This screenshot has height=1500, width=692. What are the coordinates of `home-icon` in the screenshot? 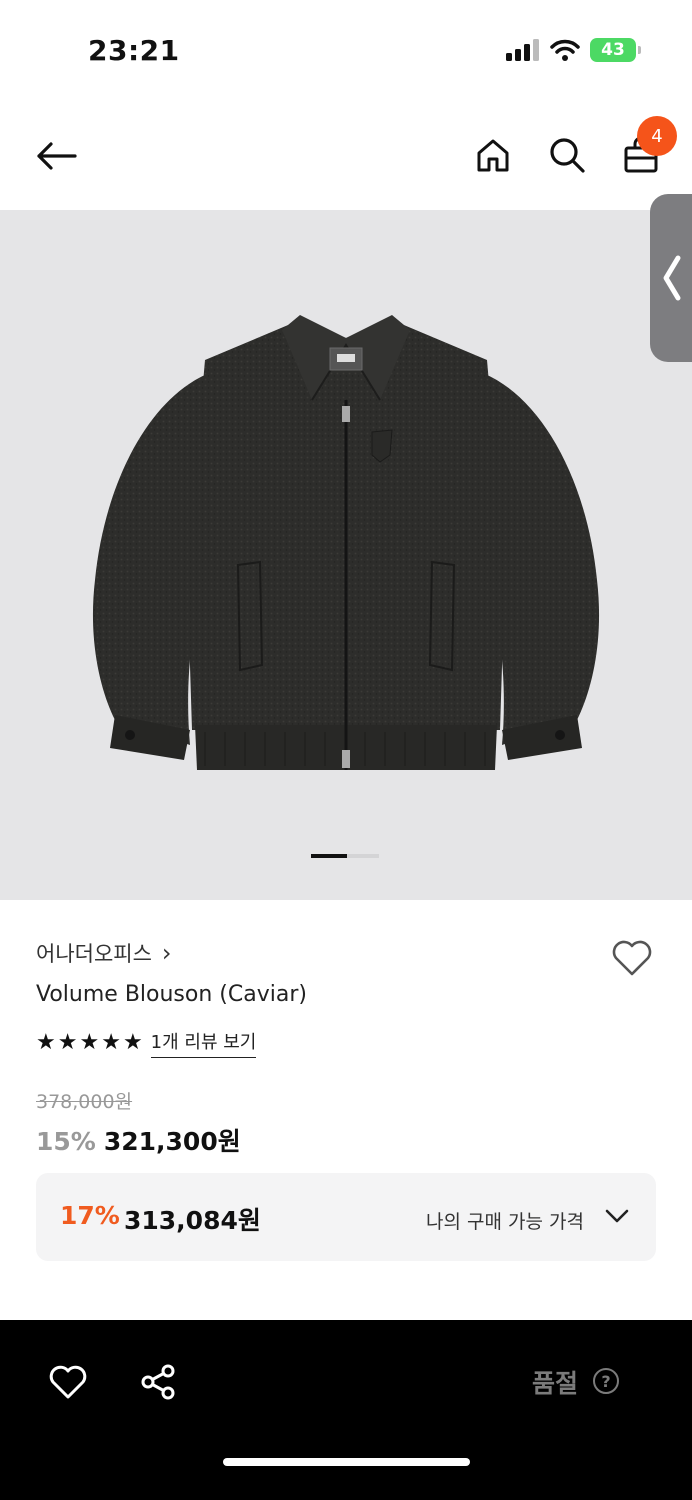 It's located at (493, 155).